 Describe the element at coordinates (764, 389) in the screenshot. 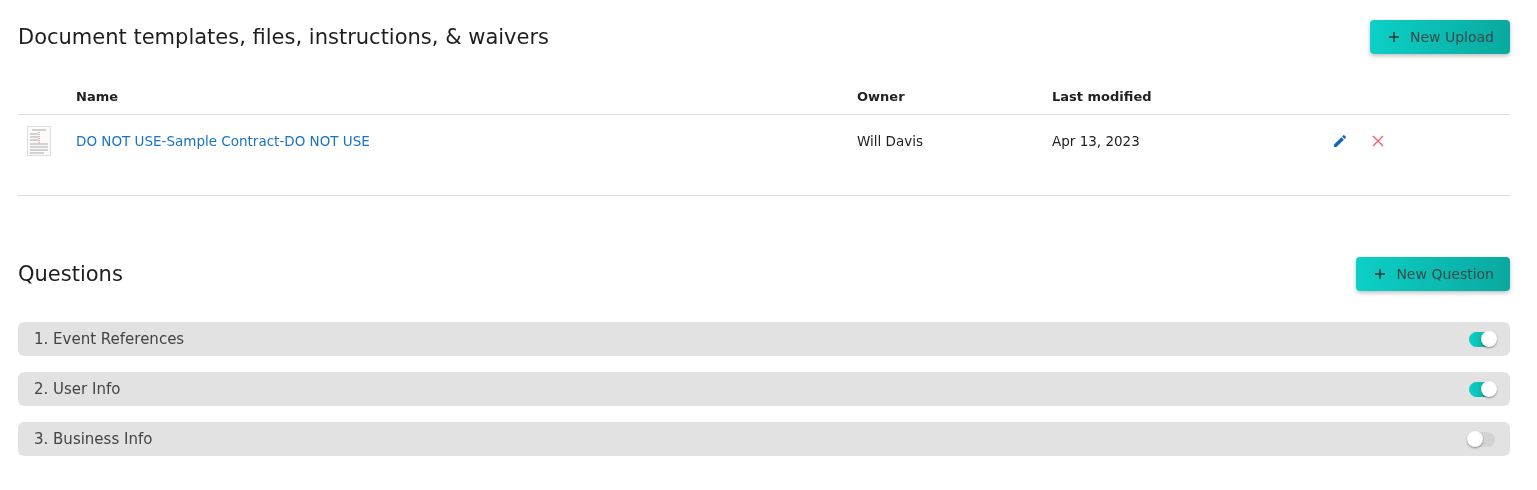

I see `question-row: 2. User Info` at that location.